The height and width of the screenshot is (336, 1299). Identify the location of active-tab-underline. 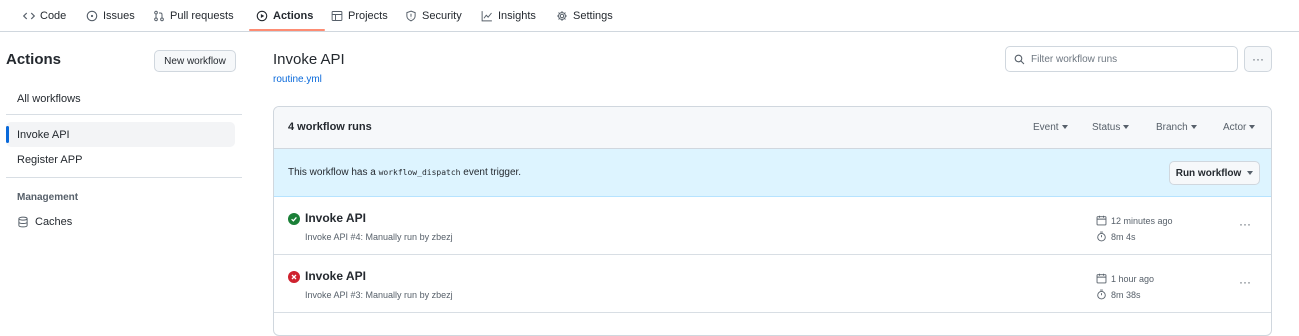
(287, 30).